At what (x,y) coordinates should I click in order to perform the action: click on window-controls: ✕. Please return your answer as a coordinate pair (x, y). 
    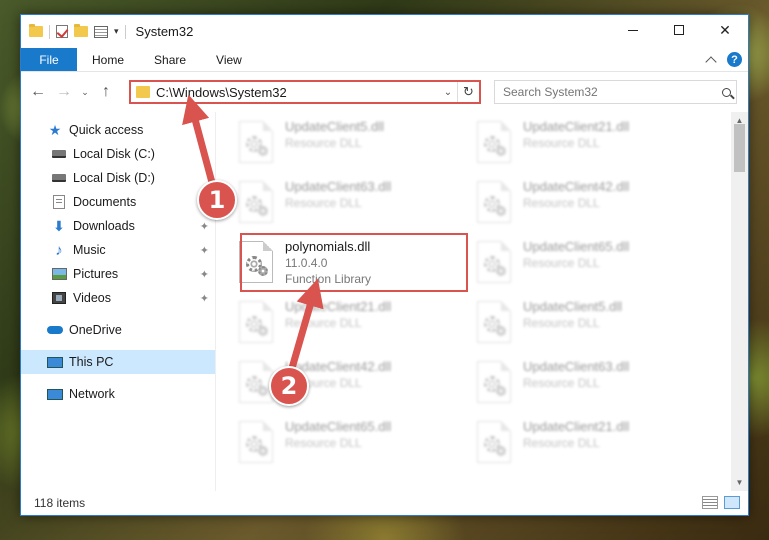
    Looking at the image, I should click on (679, 30).